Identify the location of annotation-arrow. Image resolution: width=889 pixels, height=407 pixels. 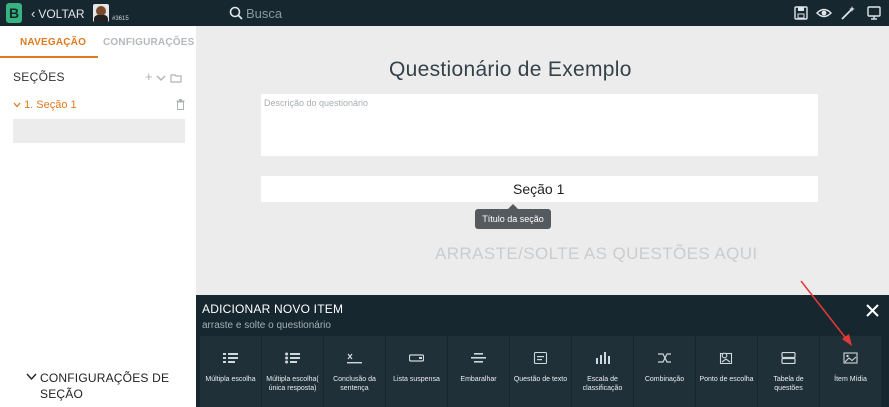
(826, 313).